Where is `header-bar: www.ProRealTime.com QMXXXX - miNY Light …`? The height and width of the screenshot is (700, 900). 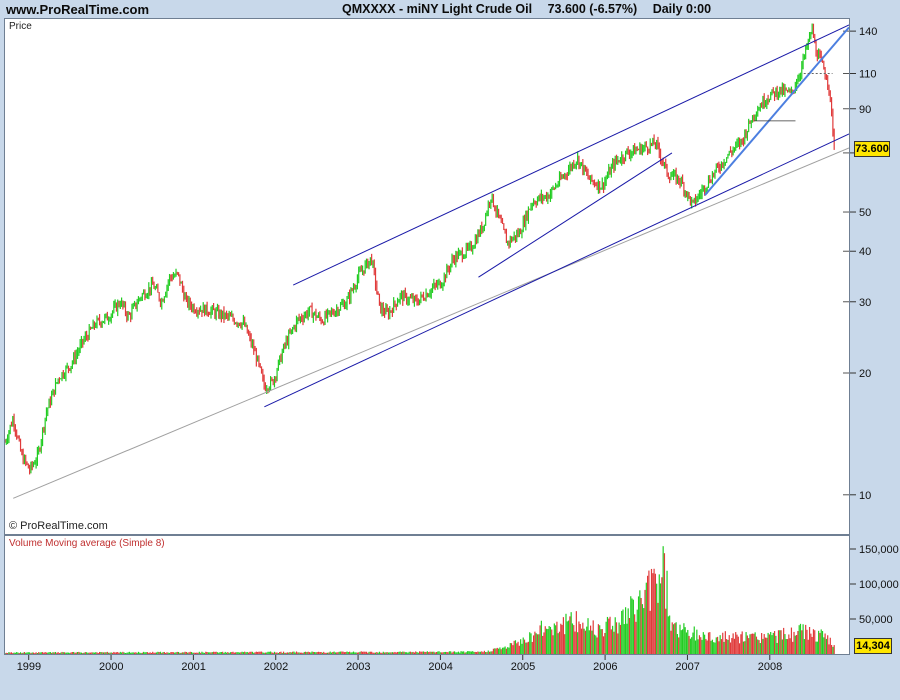
header-bar: www.ProRealTime.com QMXXXX - miNY Light … is located at coordinates (450, 10).